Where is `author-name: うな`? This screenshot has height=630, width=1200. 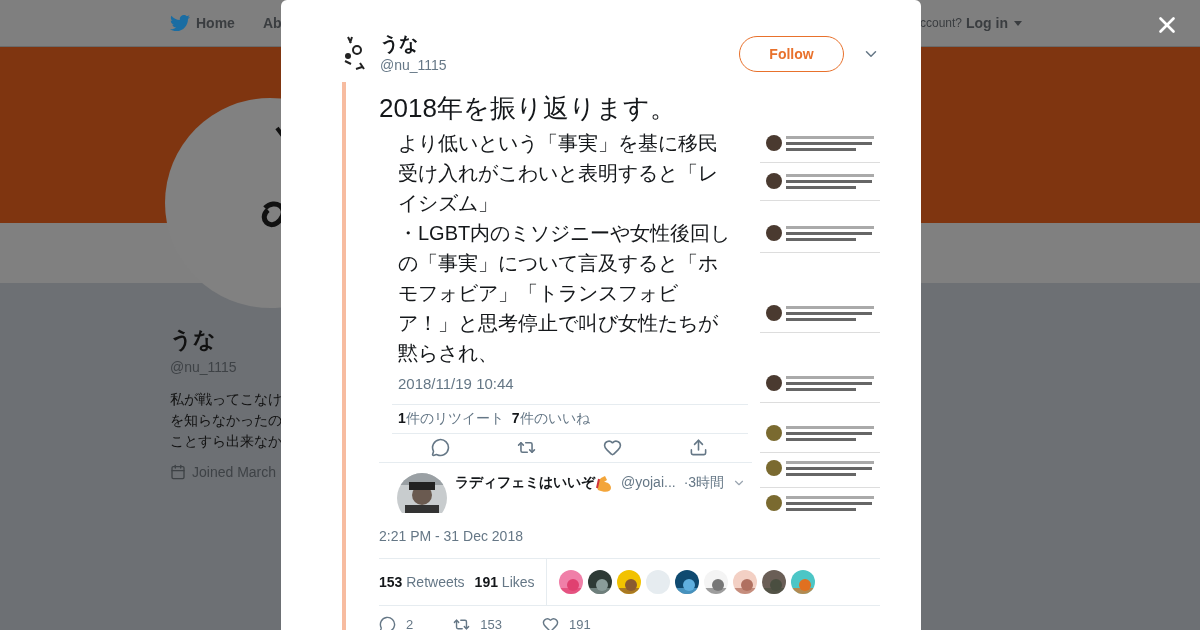 author-name: うな is located at coordinates (413, 44).